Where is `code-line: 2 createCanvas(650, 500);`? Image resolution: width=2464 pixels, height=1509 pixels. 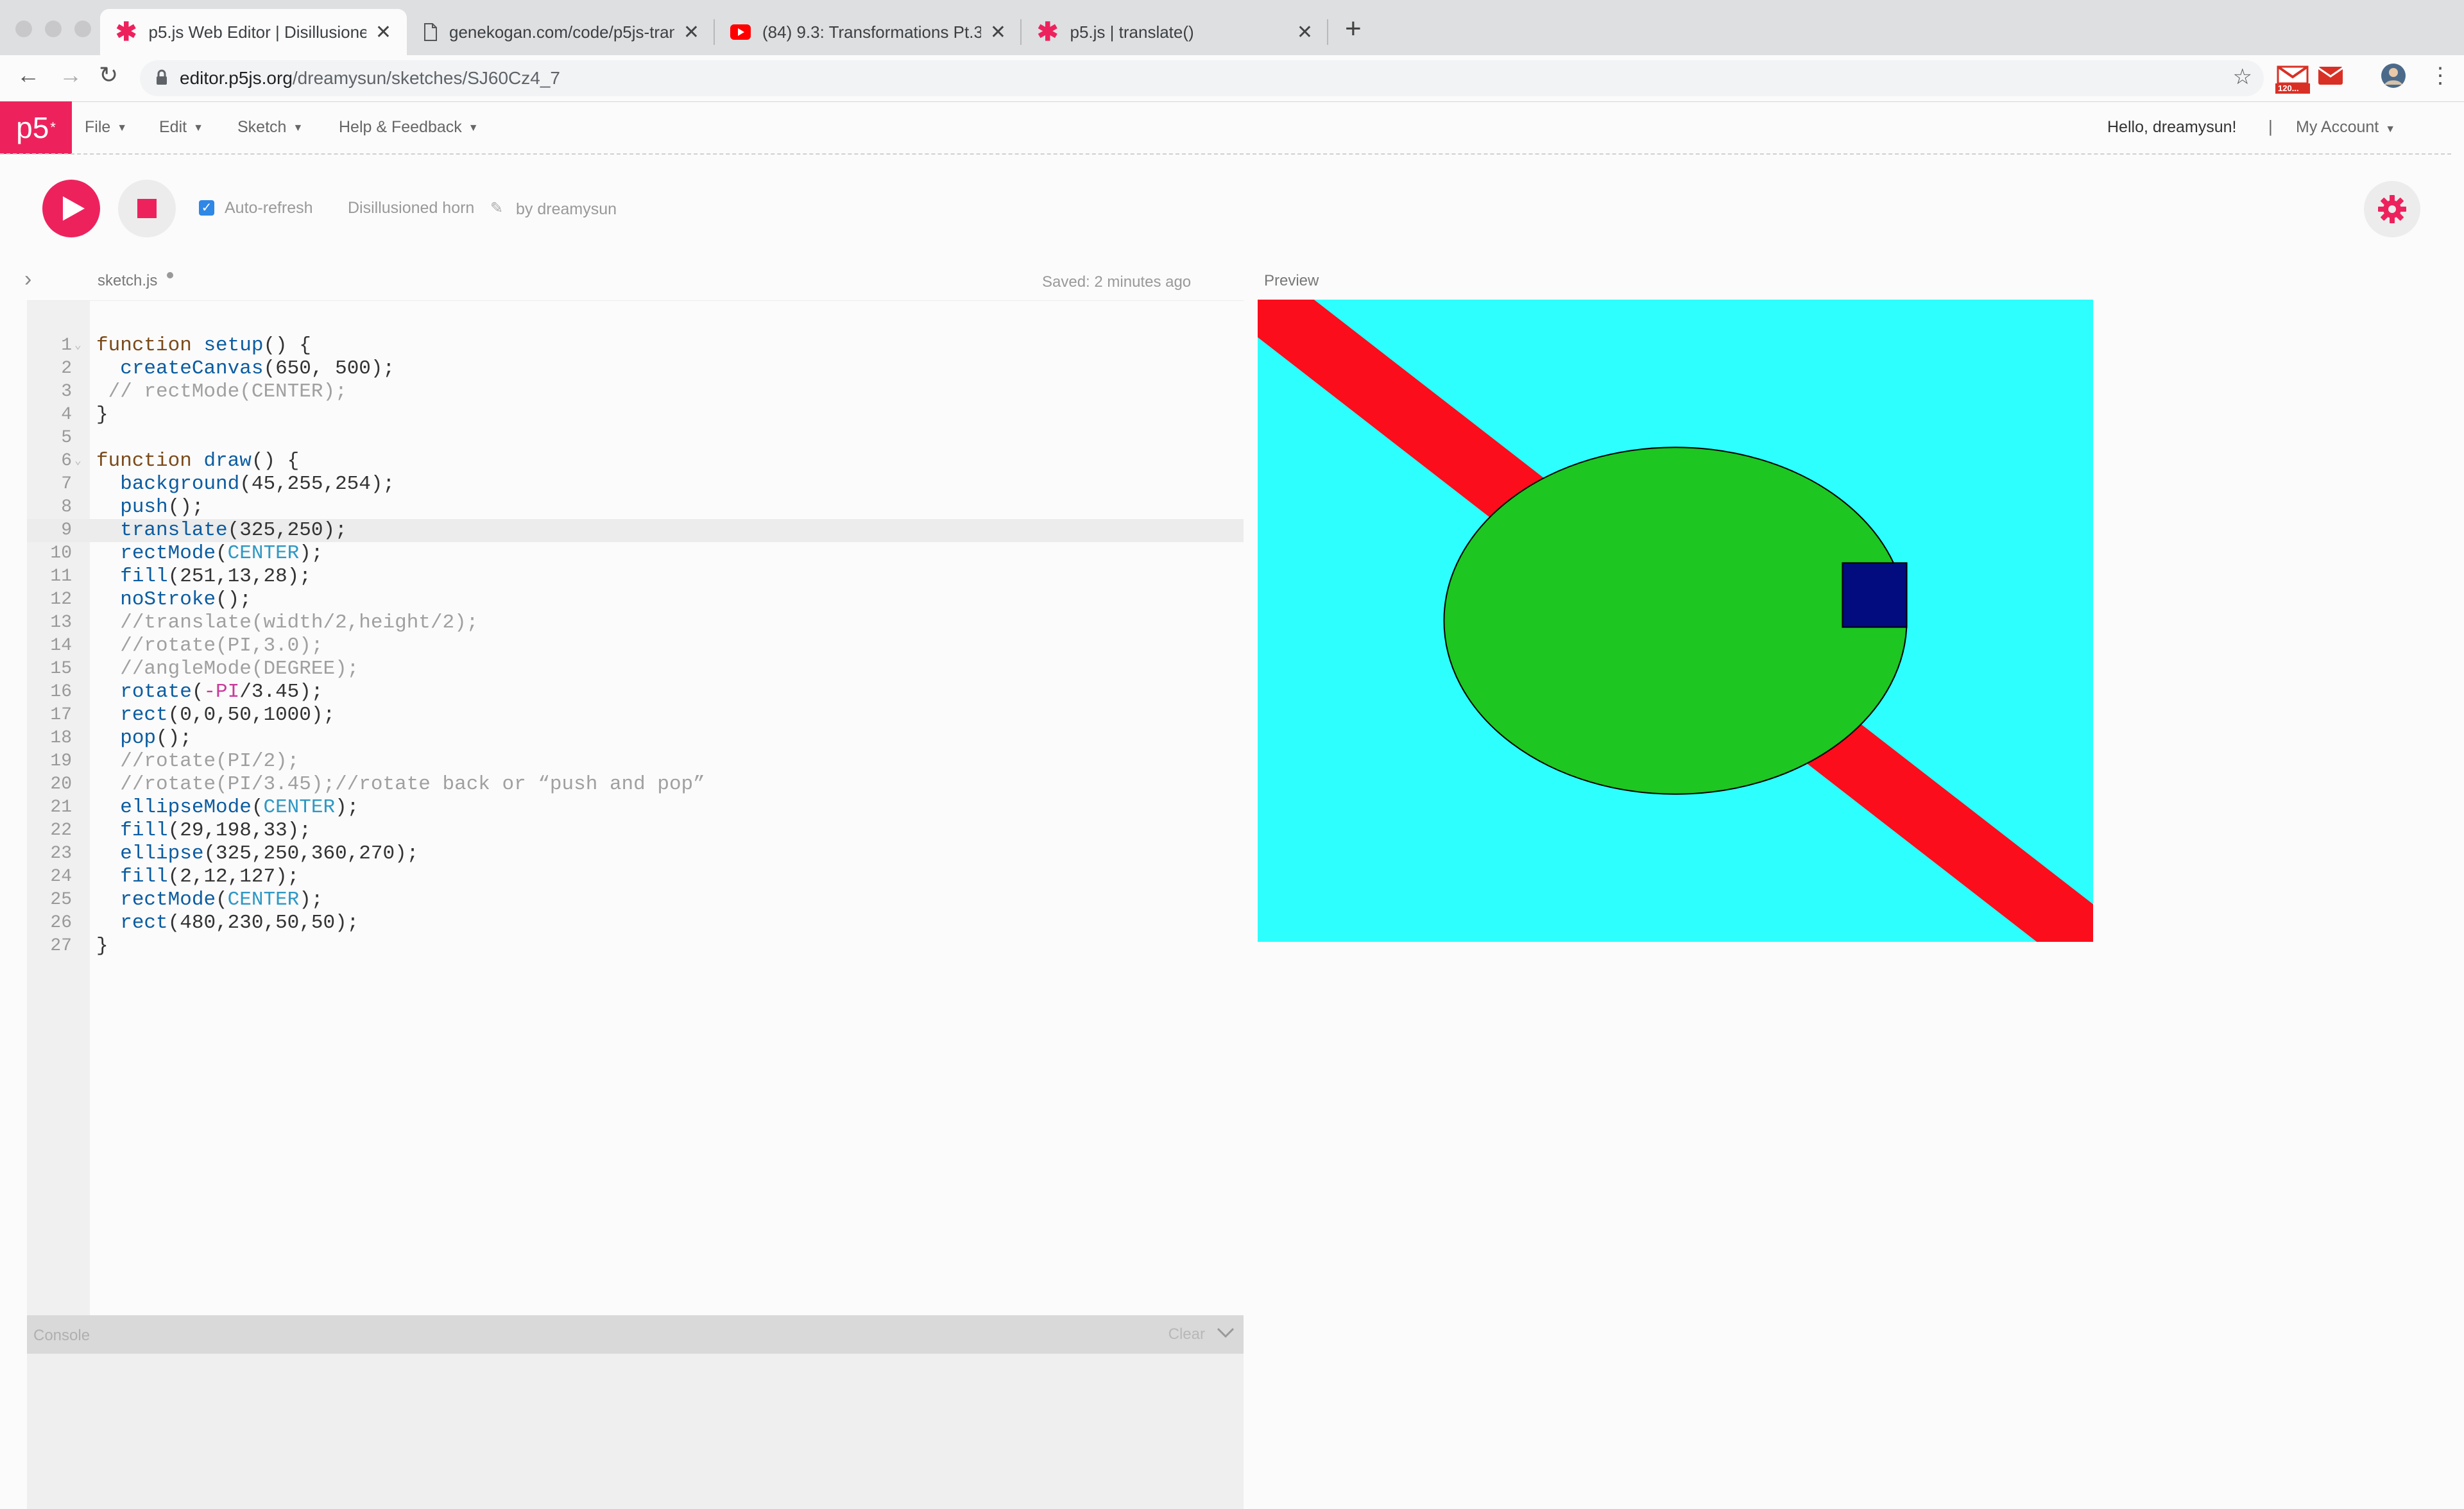 code-line: 2 createCanvas(650, 500); is located at coordinates (636, 368).